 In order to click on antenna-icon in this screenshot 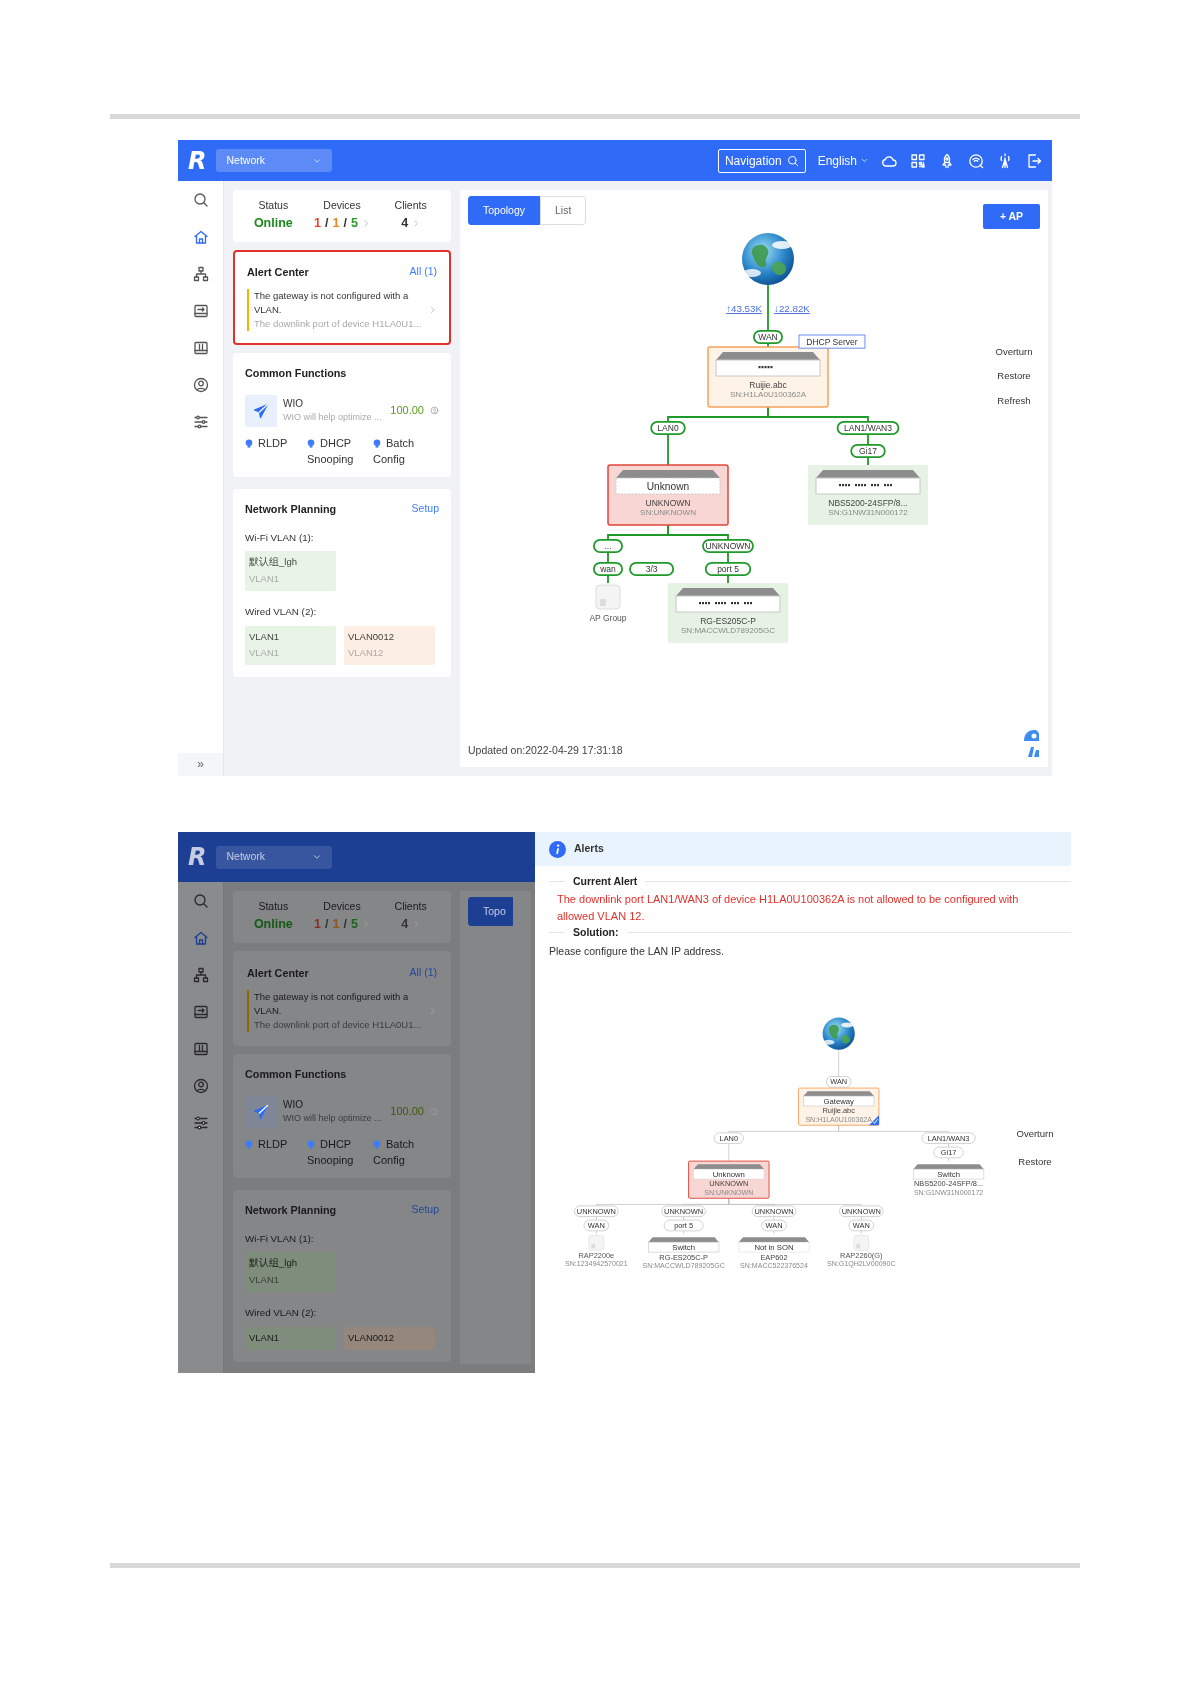, I will do `click(1005, 160)`.